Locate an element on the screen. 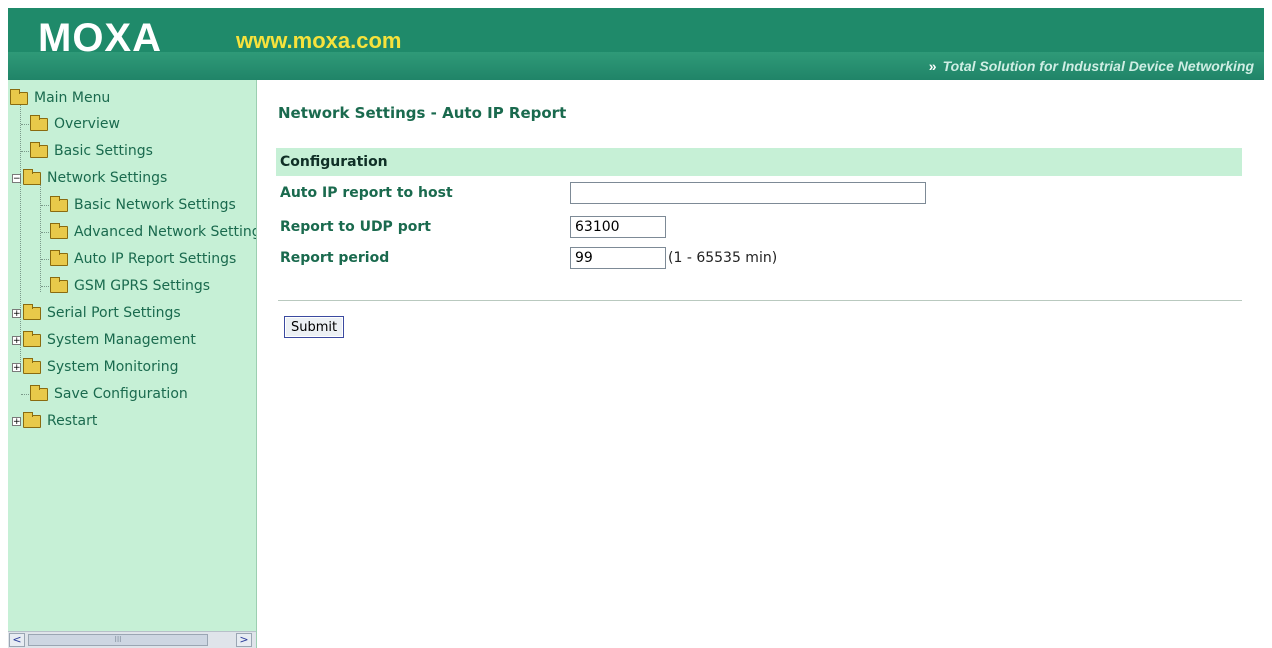 Image resolution: width=1272 pixels, height=648 pixels. scroll-left-button: < is located at coordinates (17, 640).